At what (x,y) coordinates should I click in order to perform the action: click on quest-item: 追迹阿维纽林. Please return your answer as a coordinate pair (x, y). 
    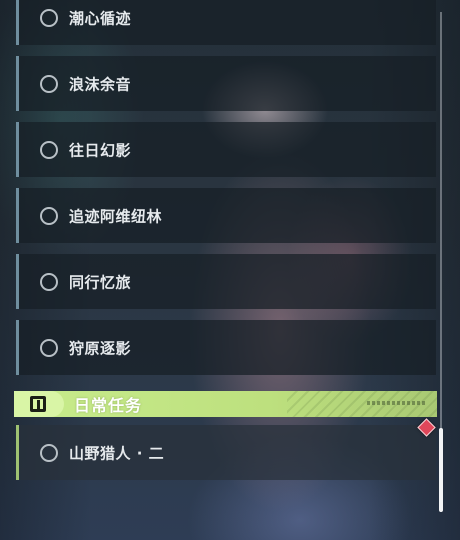
    Looking at the image, I should click on (226, 215).